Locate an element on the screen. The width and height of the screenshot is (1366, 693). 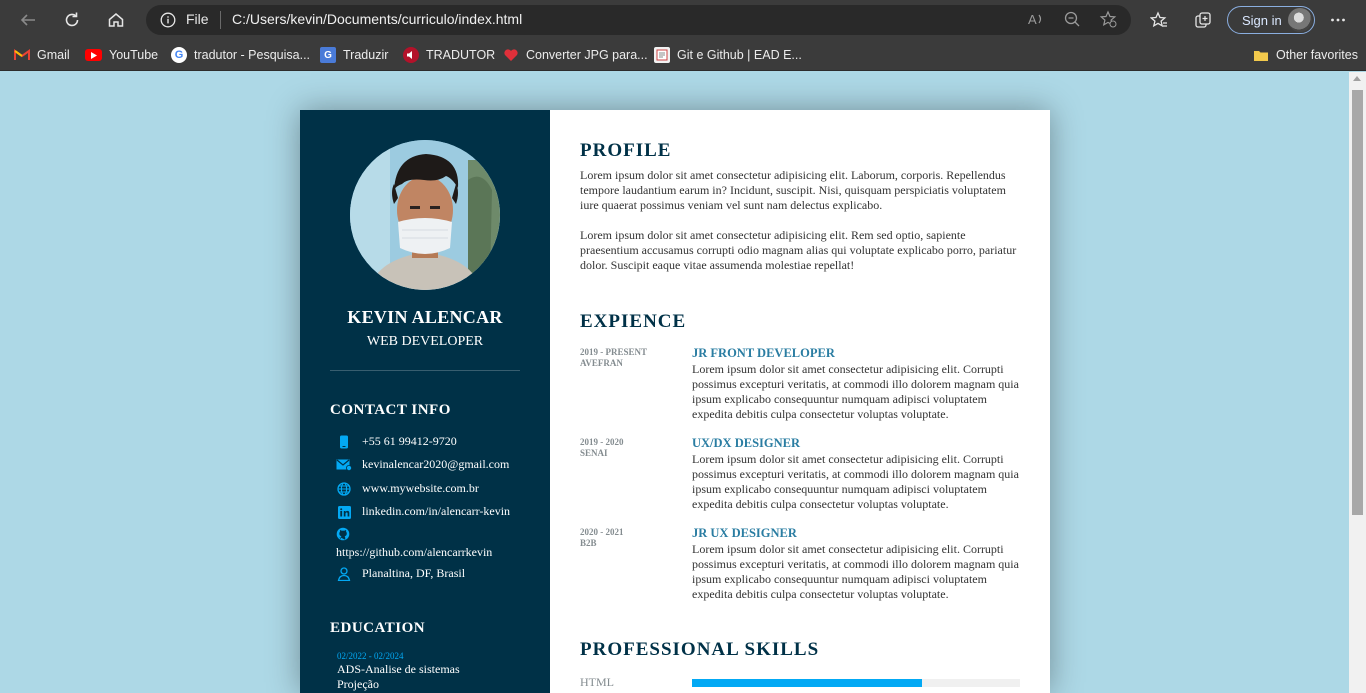
google-icon: G is located at coordinates (179, 55).